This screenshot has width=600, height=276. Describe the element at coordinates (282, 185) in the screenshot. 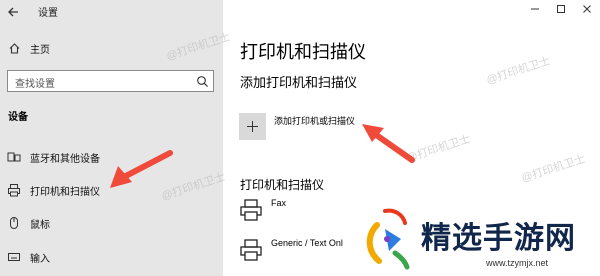

I see `printer-list-title: 打印机和扫描仪` at that location.